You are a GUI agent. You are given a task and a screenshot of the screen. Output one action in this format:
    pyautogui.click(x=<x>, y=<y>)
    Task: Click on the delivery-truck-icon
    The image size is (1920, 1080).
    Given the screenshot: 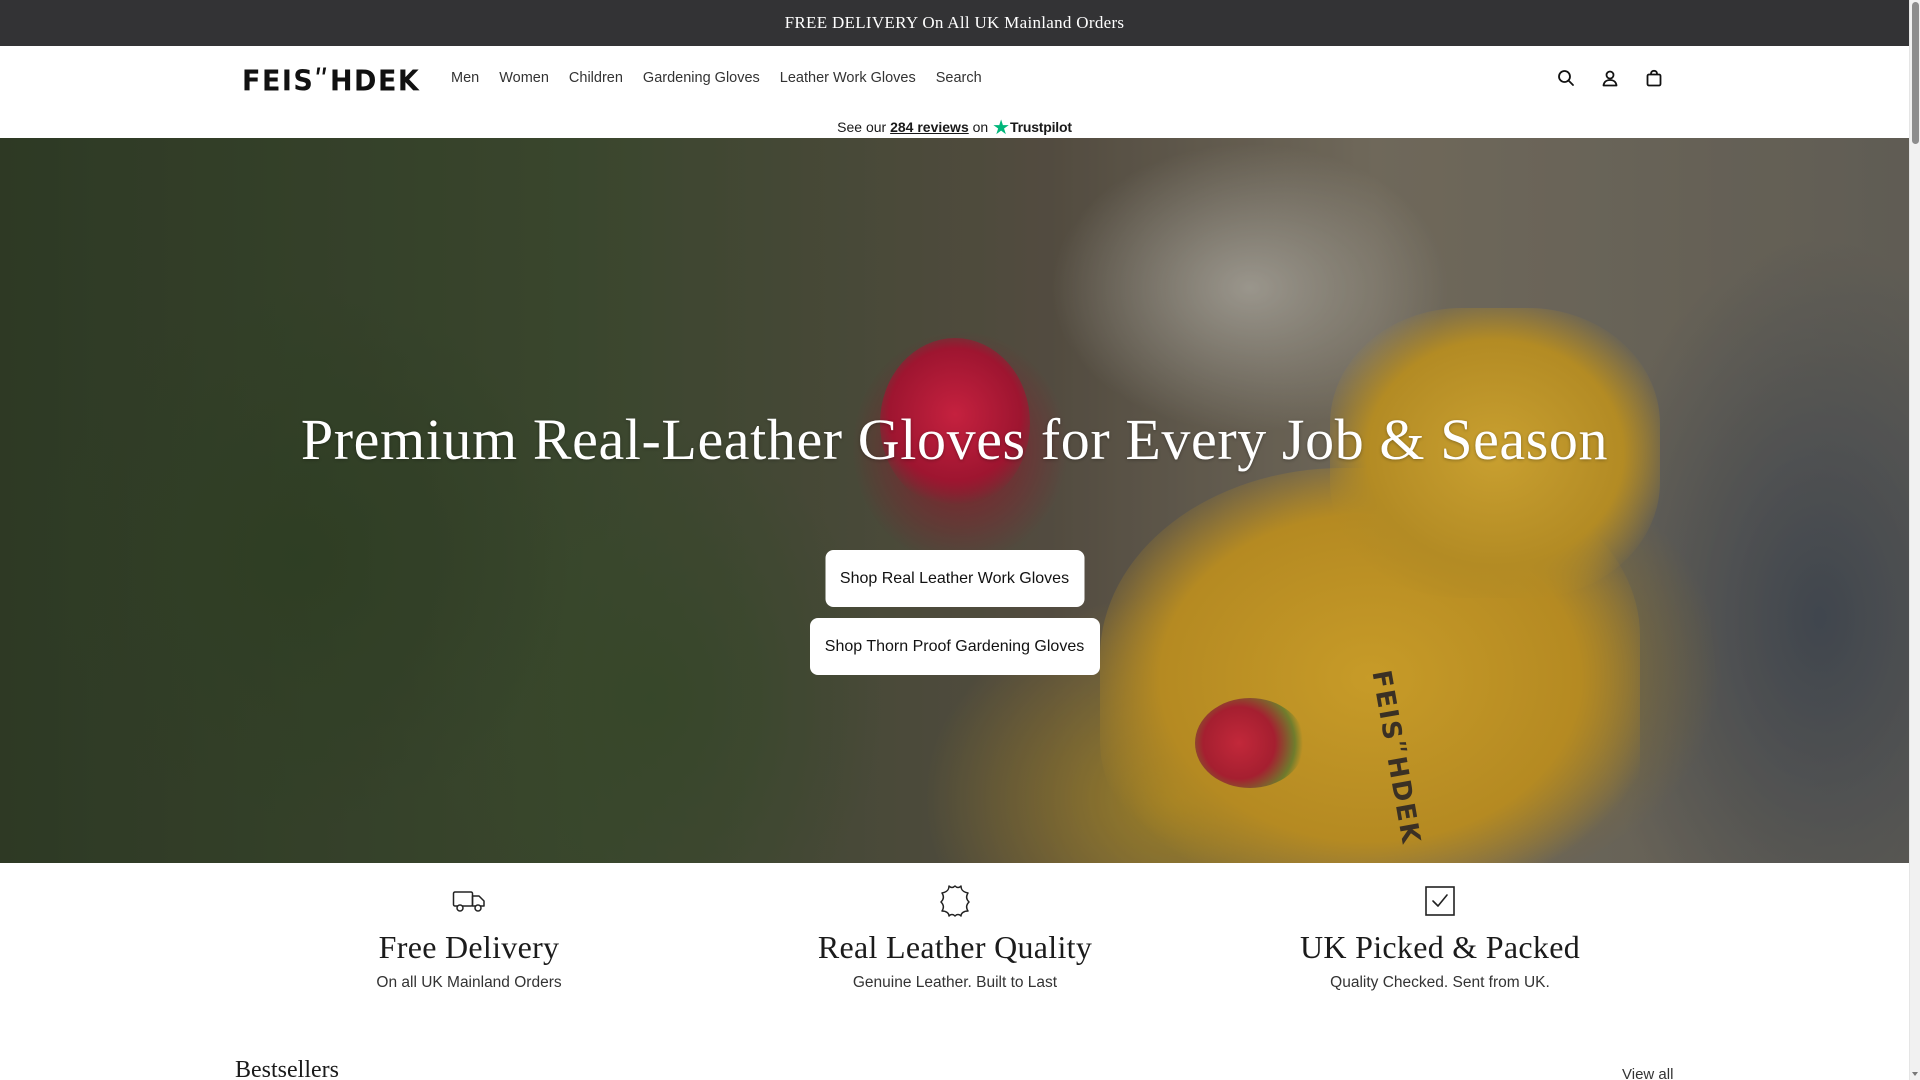 What is the action you would take?
    pyautogui.click(x=469, y=901)
    